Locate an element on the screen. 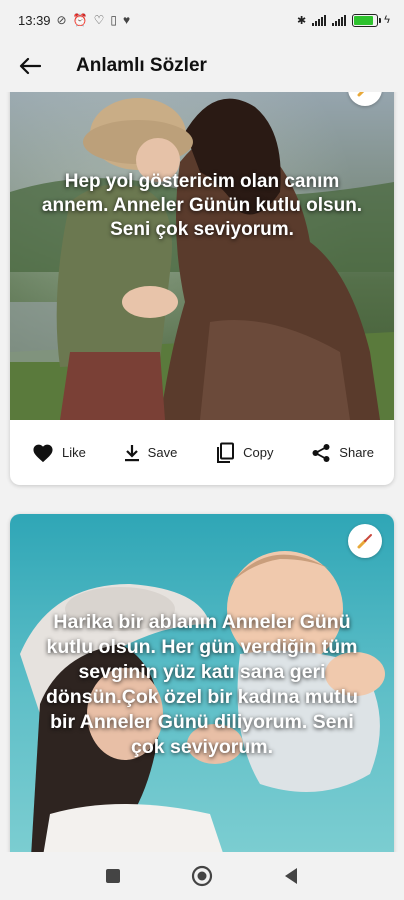 This screenshot has height=900, width=404. charging-icon: ϟ is located at coordinates (387, 20).